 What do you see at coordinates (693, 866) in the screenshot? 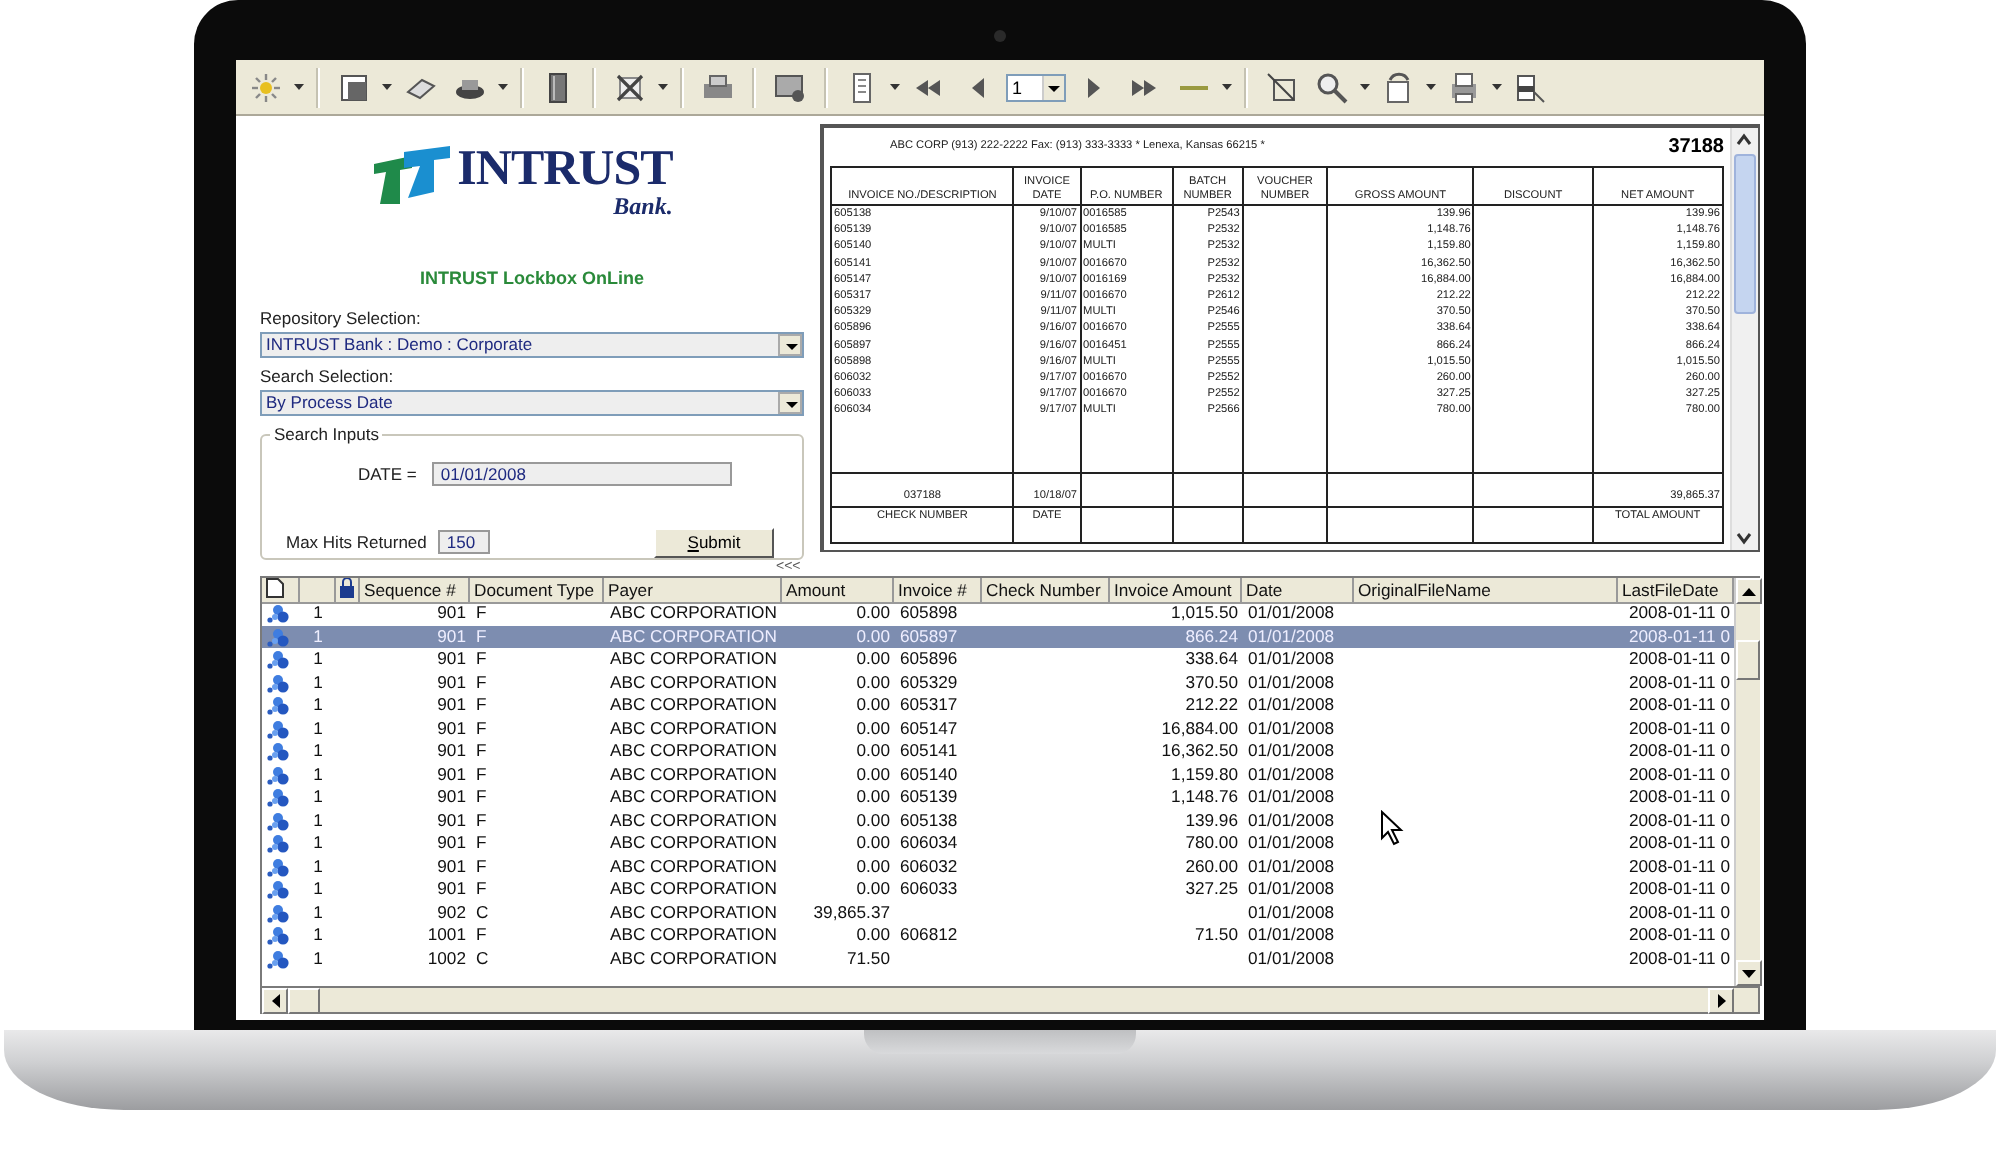
I see `table-cell-text: ABC CORPORATION` at bounding box center [693, 866].